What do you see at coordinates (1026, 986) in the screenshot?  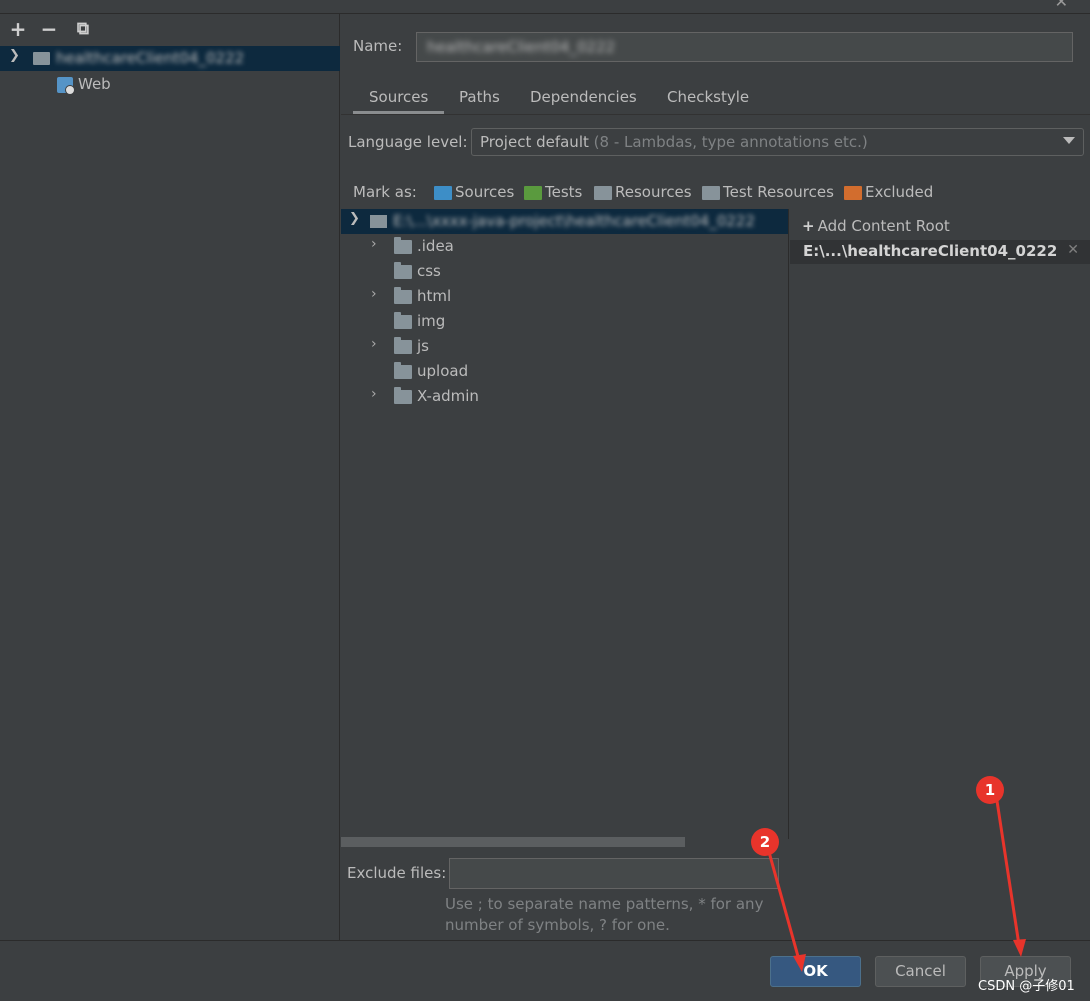 I see `watermark: CSDN @子修01` at bounding box center [1026, 986].